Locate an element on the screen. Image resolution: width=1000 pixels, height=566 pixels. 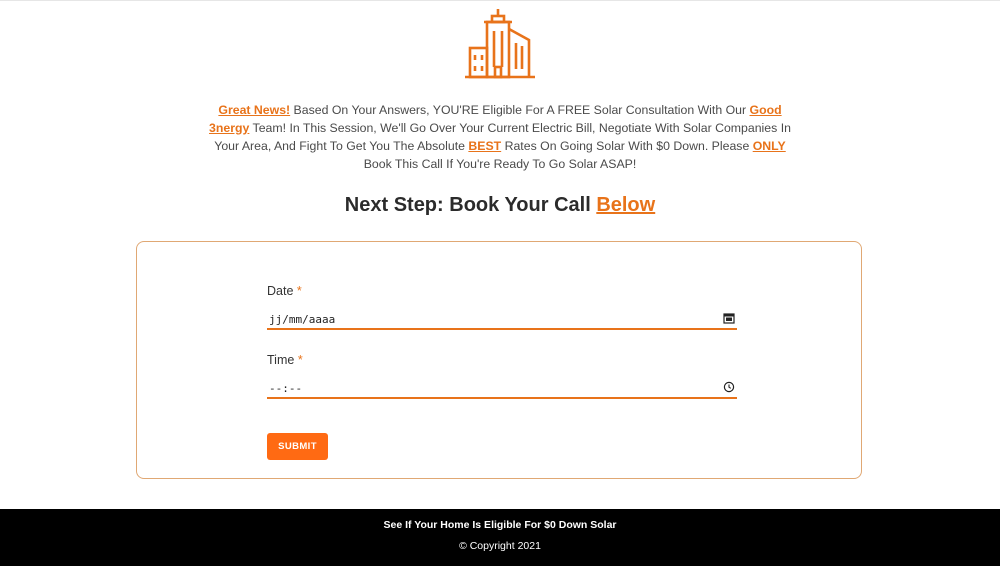
building-icon is located at coordinates (500, 44).